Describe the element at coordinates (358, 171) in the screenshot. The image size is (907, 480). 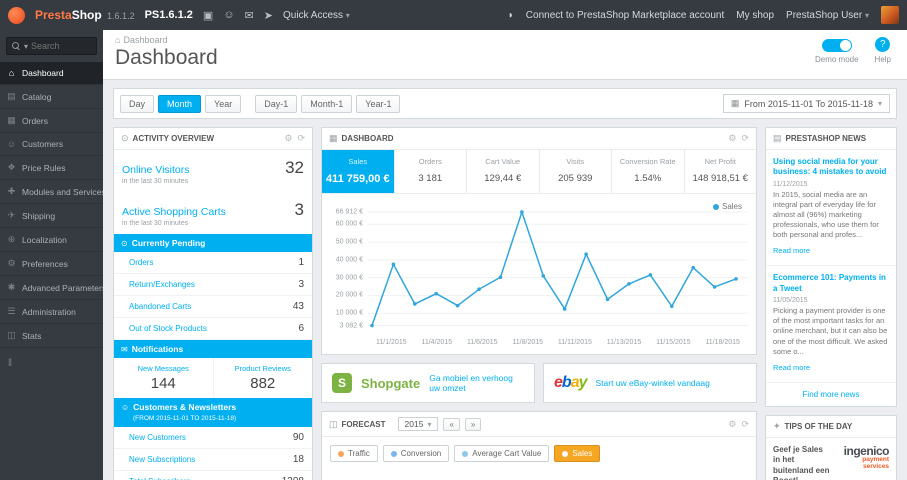
I see `kpi-sales: Sales 411 759,00 €` at that location.